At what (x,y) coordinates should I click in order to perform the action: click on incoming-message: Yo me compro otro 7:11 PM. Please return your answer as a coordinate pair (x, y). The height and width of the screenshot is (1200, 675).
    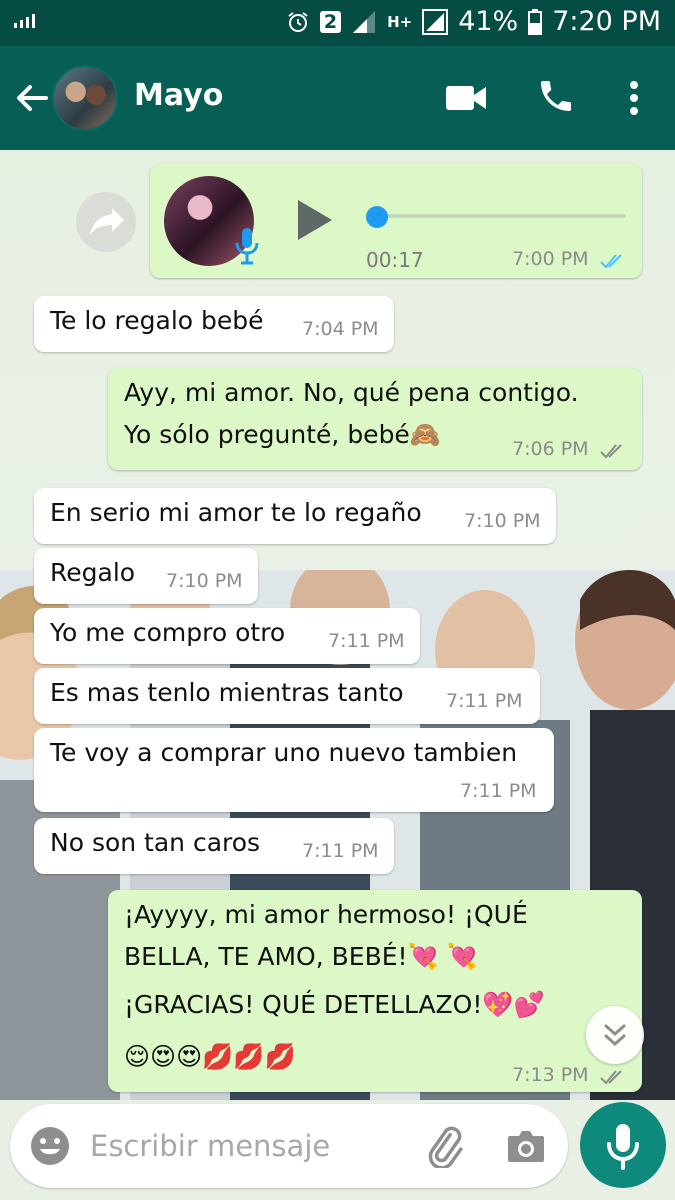
    Looking at the image, I should click on (227, 636).